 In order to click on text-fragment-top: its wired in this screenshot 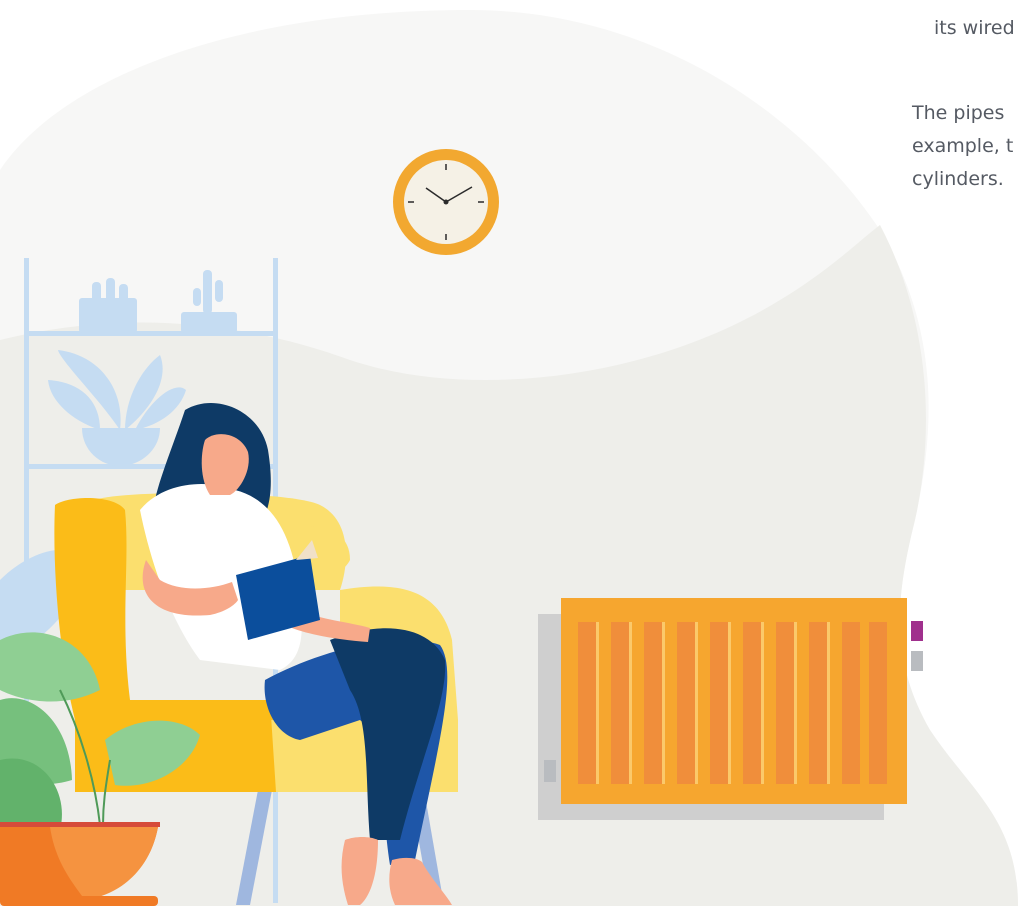, I will do `click(974, 28)`.